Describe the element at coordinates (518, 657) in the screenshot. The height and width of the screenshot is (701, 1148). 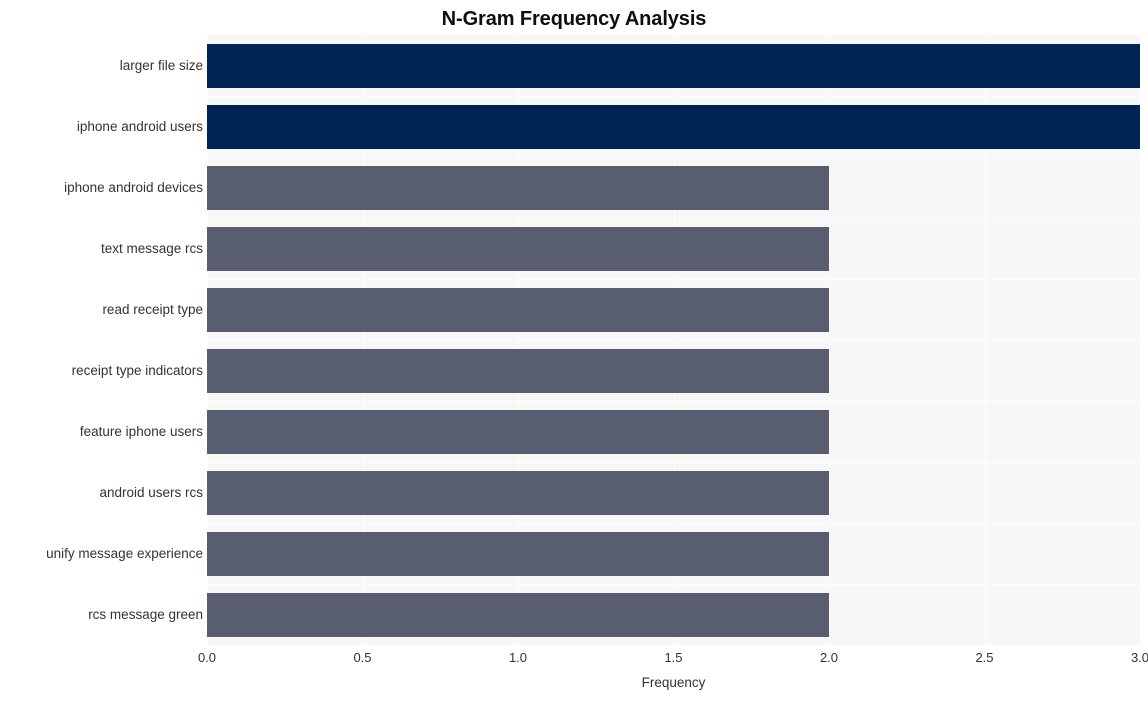
I see `x-axis-tick-label: 1.0` at that location.